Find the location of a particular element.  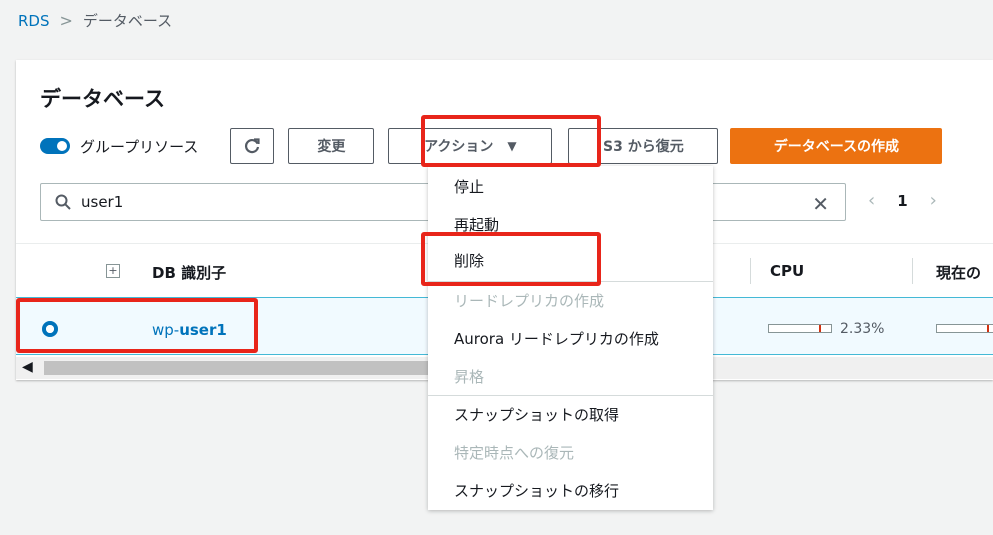

restore-from-s3-button: S3 から復元 is located at coordinates (643, 146).